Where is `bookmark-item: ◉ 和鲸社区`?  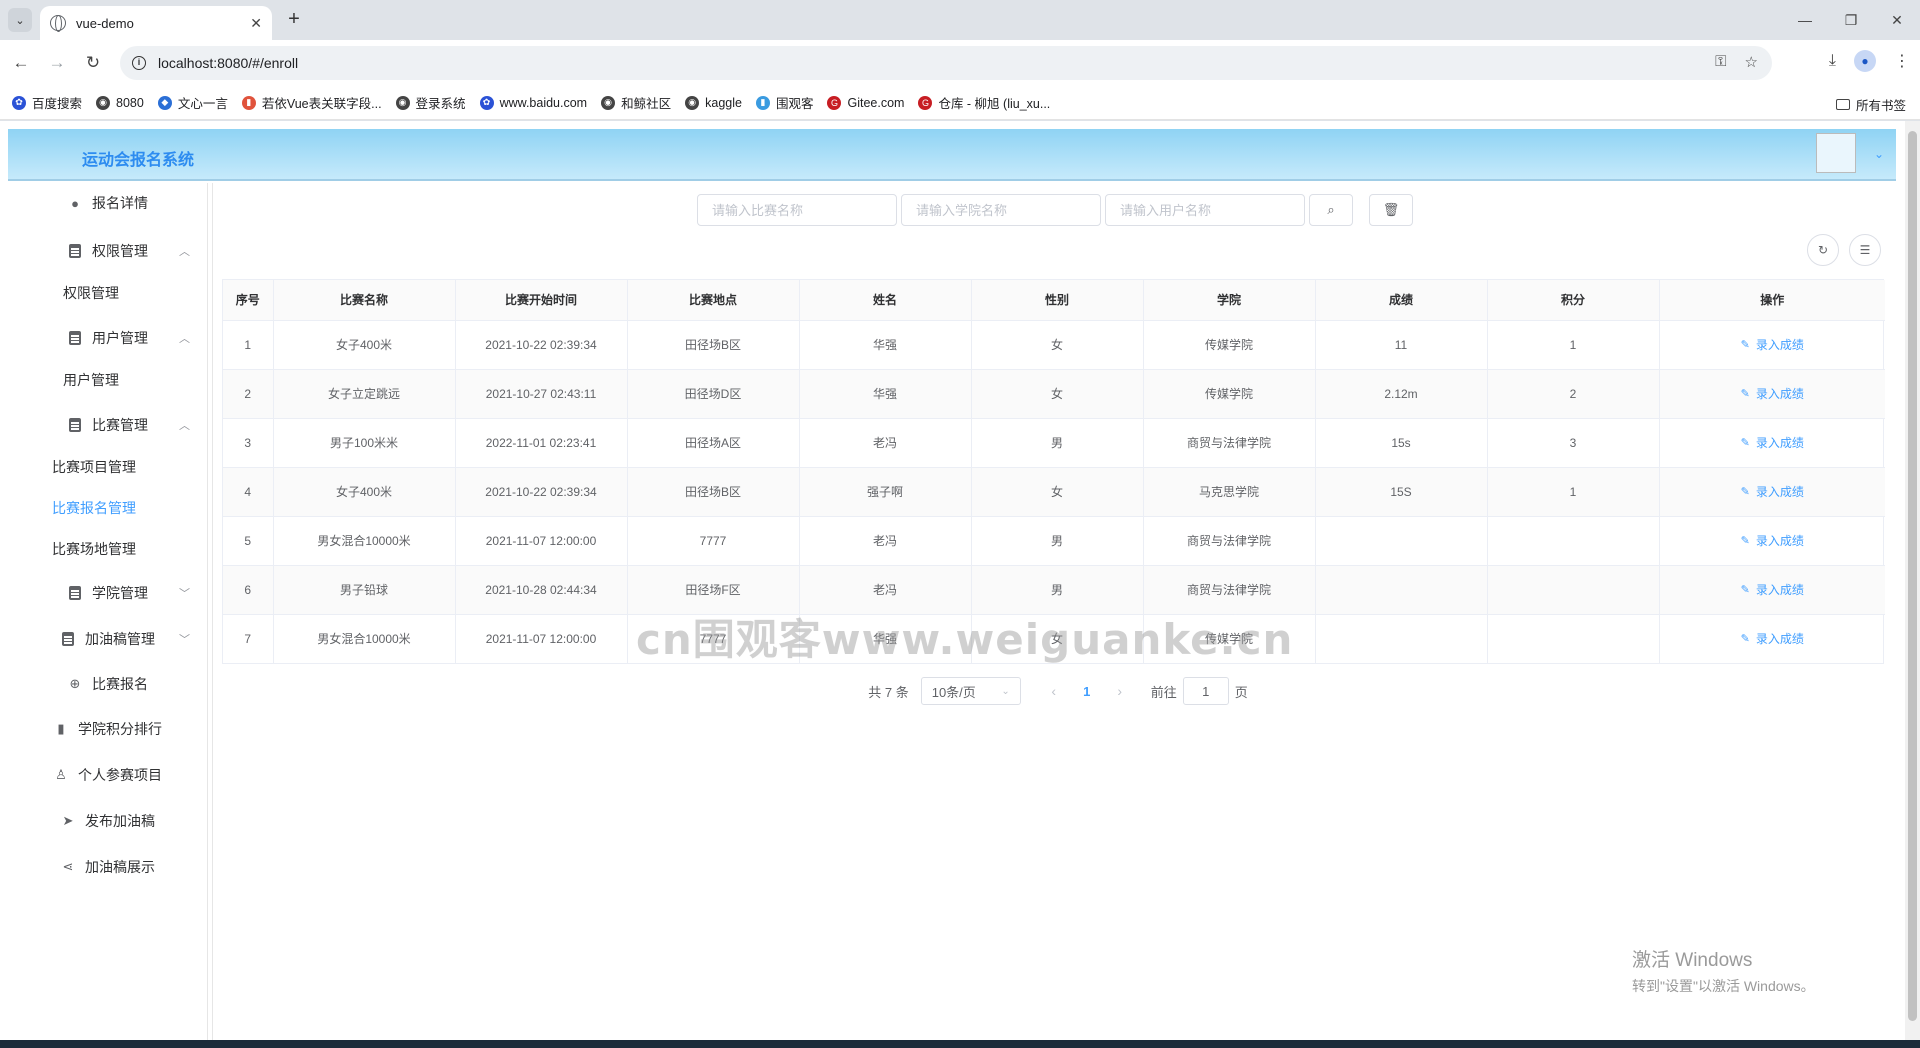 bookmark-item: ◉ 和鲸社区 is located at coordinates (636, 102).